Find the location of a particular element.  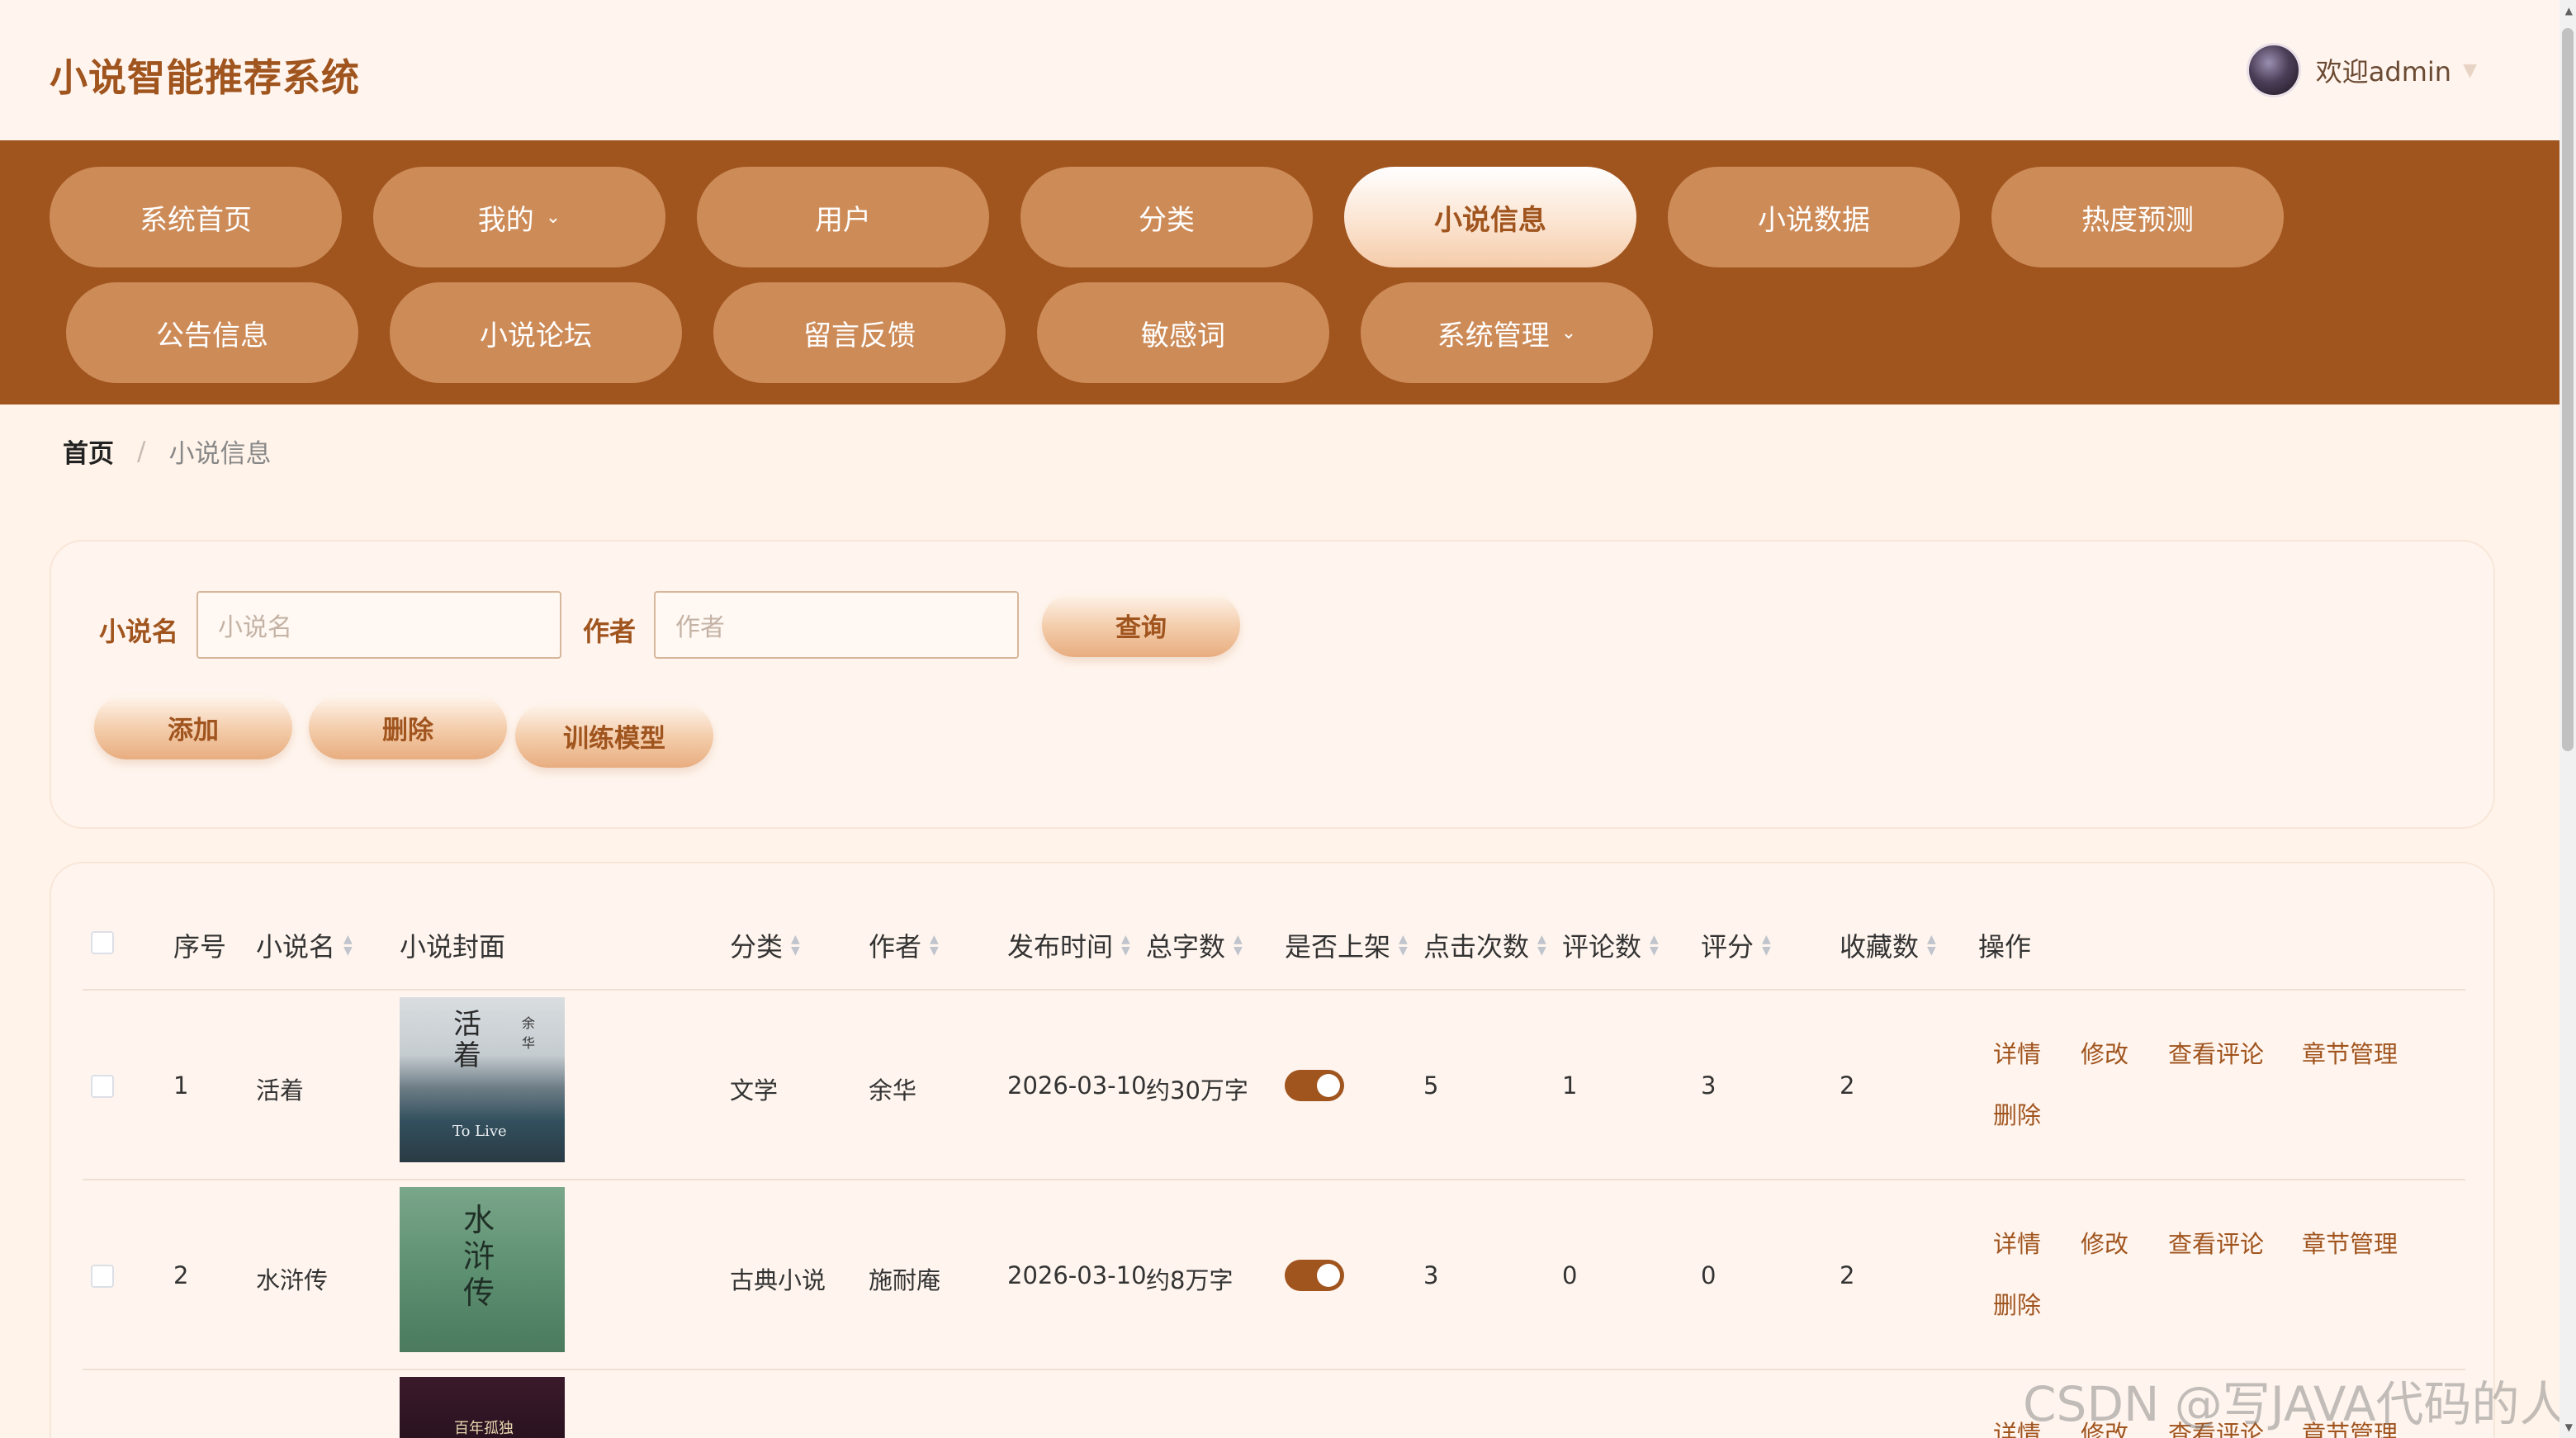

col-header-label: 作者 is located at coordinates (895, 947).